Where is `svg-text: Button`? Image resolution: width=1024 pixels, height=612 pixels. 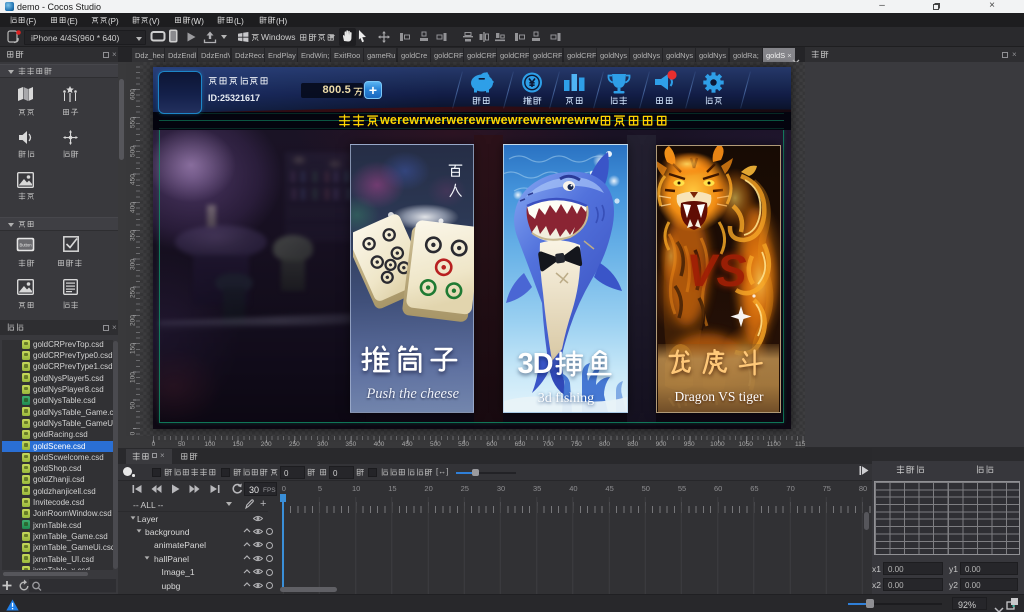
svg-text: Button is located at coordinates (25, 245).